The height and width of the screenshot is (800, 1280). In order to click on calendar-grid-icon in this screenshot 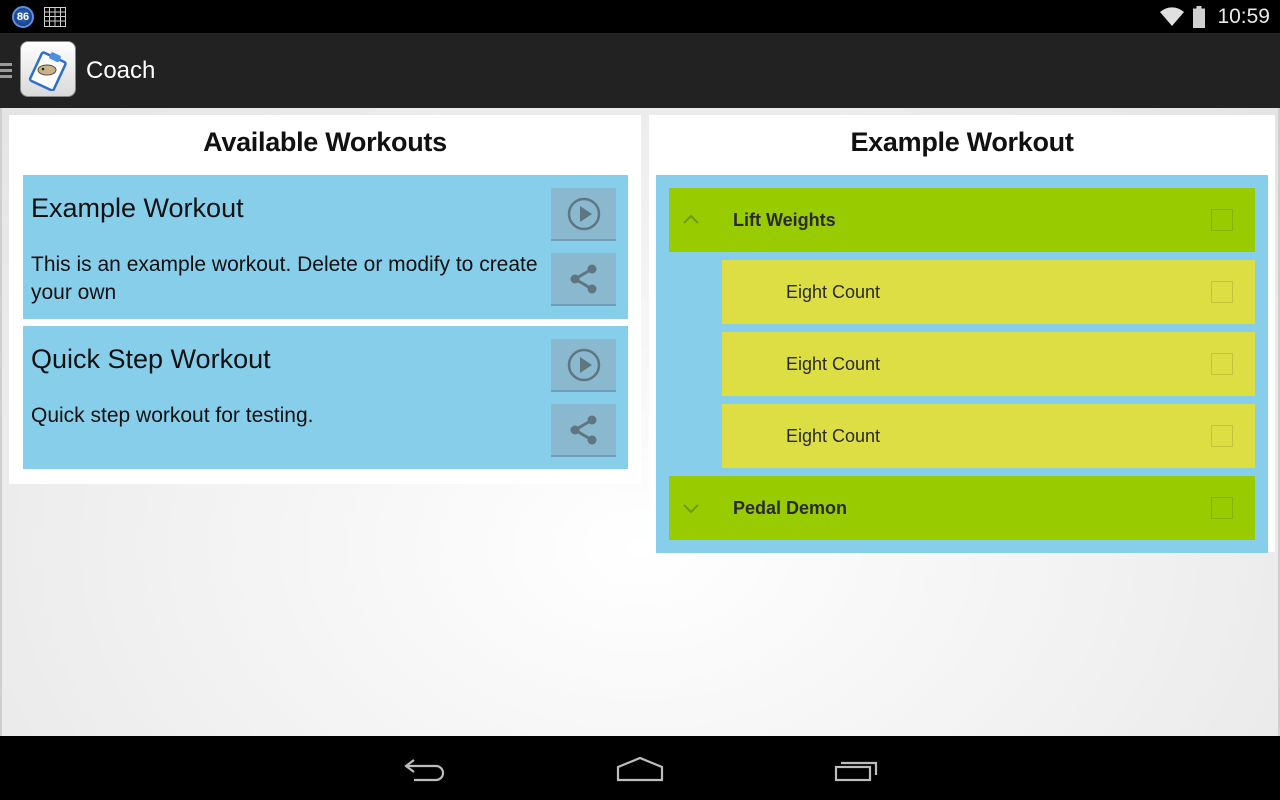, I will do `click(55, 17)`.